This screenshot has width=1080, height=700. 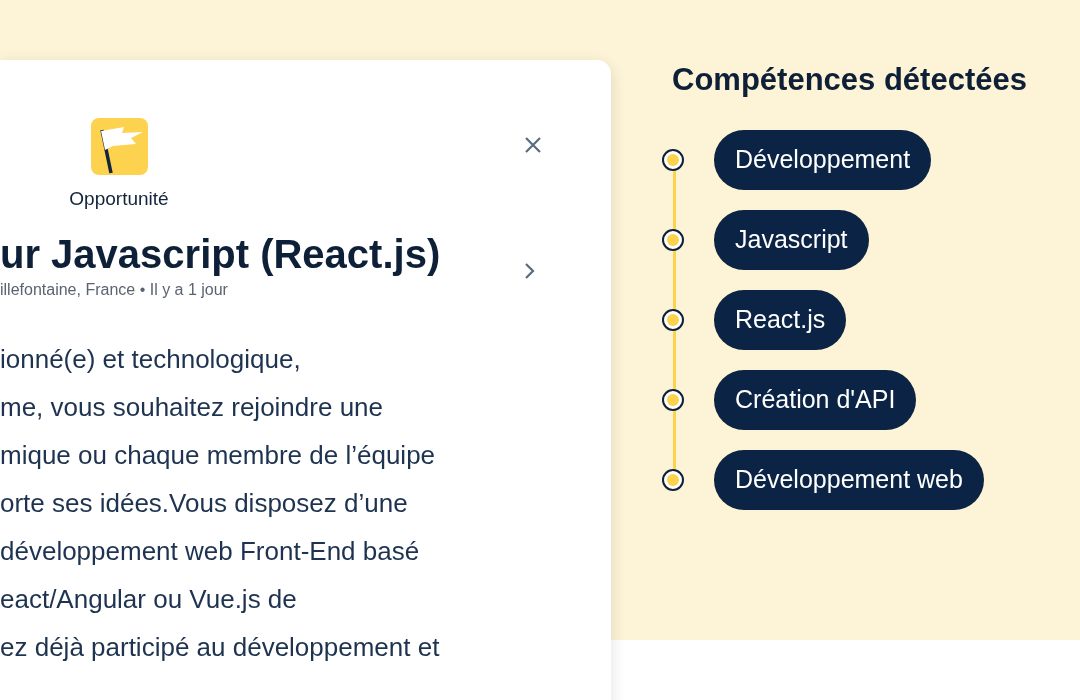 What do you see at coordinates (210, 551) in the screenshot?
I see `description-line: développement web Front-End basé` at bounding box center [210, 551].